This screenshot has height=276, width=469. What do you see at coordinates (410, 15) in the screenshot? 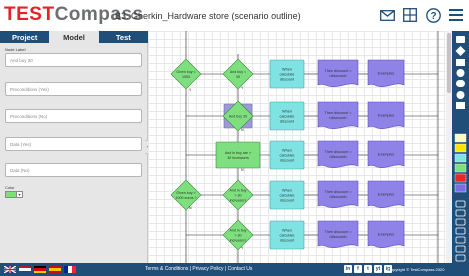
I see `grid-icon` at bounding box center [410, 15].